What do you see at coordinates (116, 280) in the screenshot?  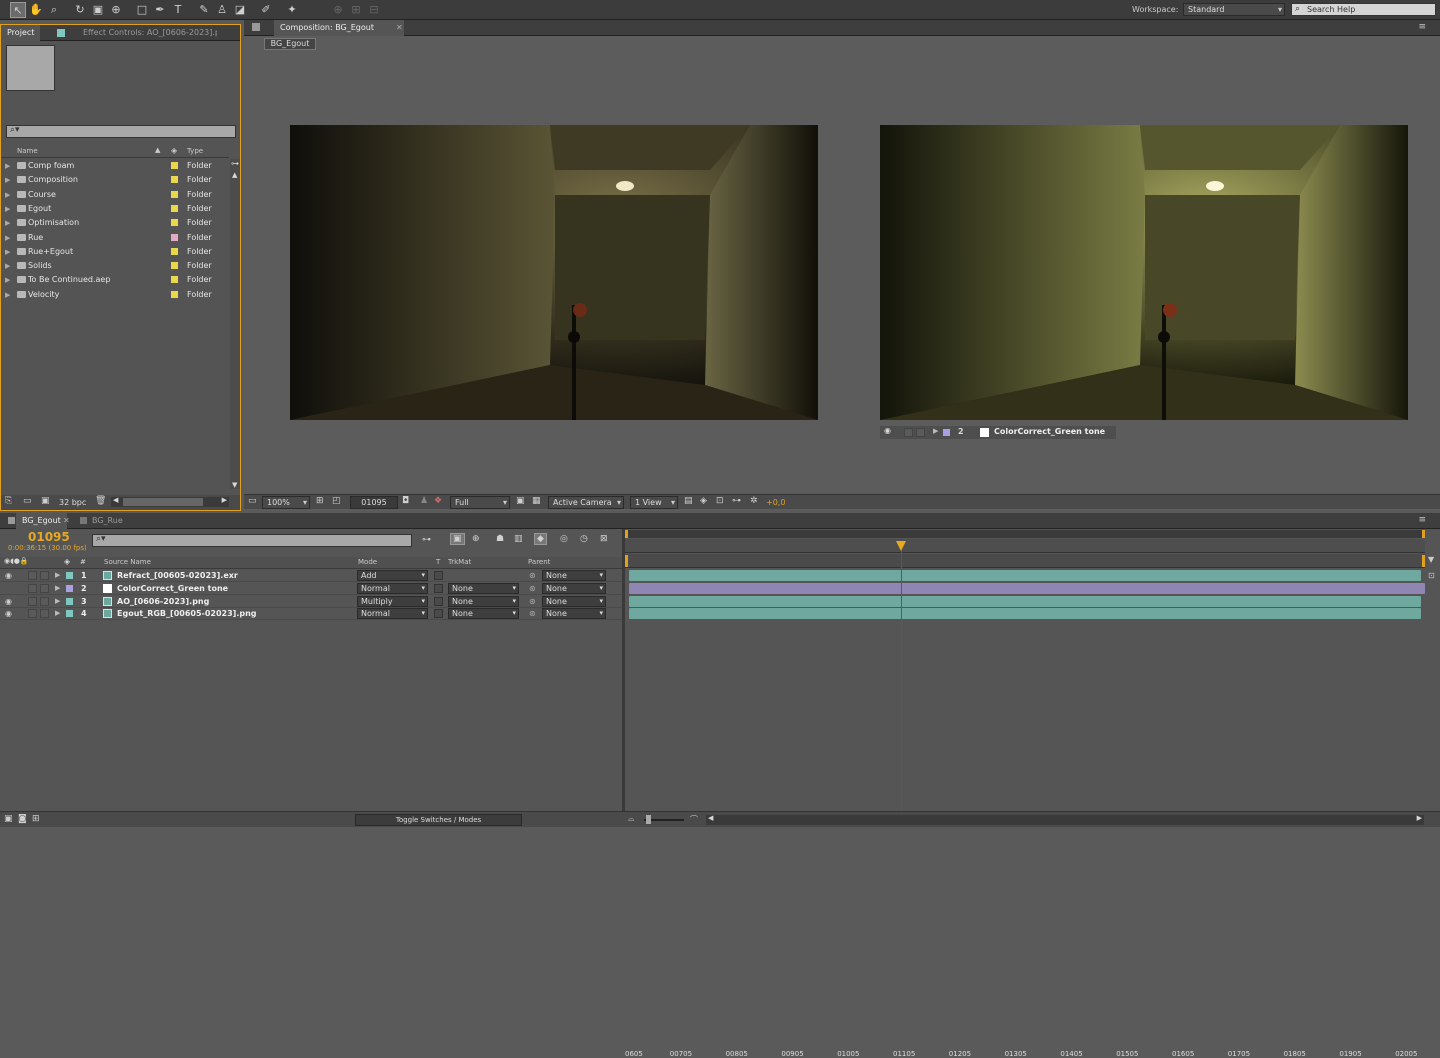 I see `project-item: ▶ To Be Continued.aep Folder` at bounding box center [116, 280].